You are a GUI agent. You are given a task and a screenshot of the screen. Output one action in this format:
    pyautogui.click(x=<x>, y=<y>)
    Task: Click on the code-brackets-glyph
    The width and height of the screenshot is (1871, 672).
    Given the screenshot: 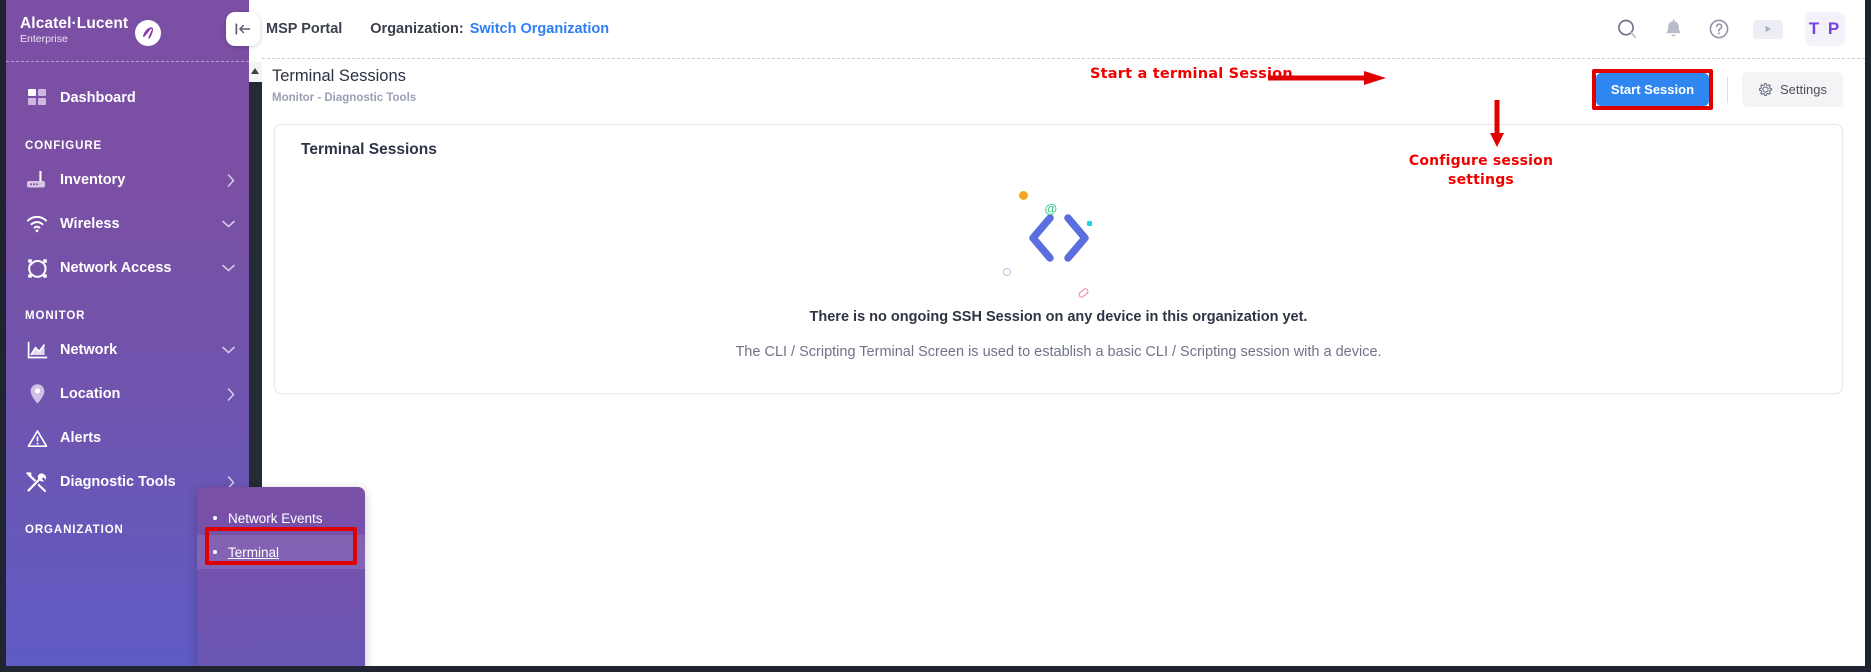 What is the action you would take?
    pyautogui.click(x=1059, y=238)
    